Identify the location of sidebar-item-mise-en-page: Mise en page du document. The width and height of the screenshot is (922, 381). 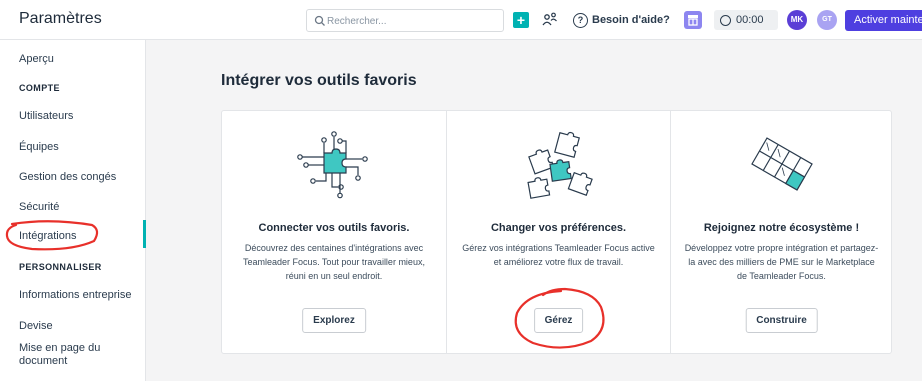
(69, 355).